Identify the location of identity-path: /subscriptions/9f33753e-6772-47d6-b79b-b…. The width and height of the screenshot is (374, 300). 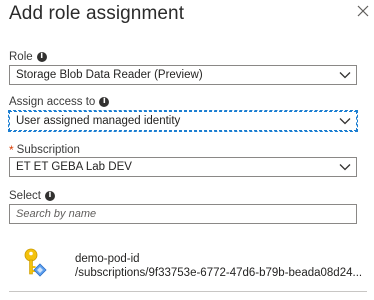
(219, 273).